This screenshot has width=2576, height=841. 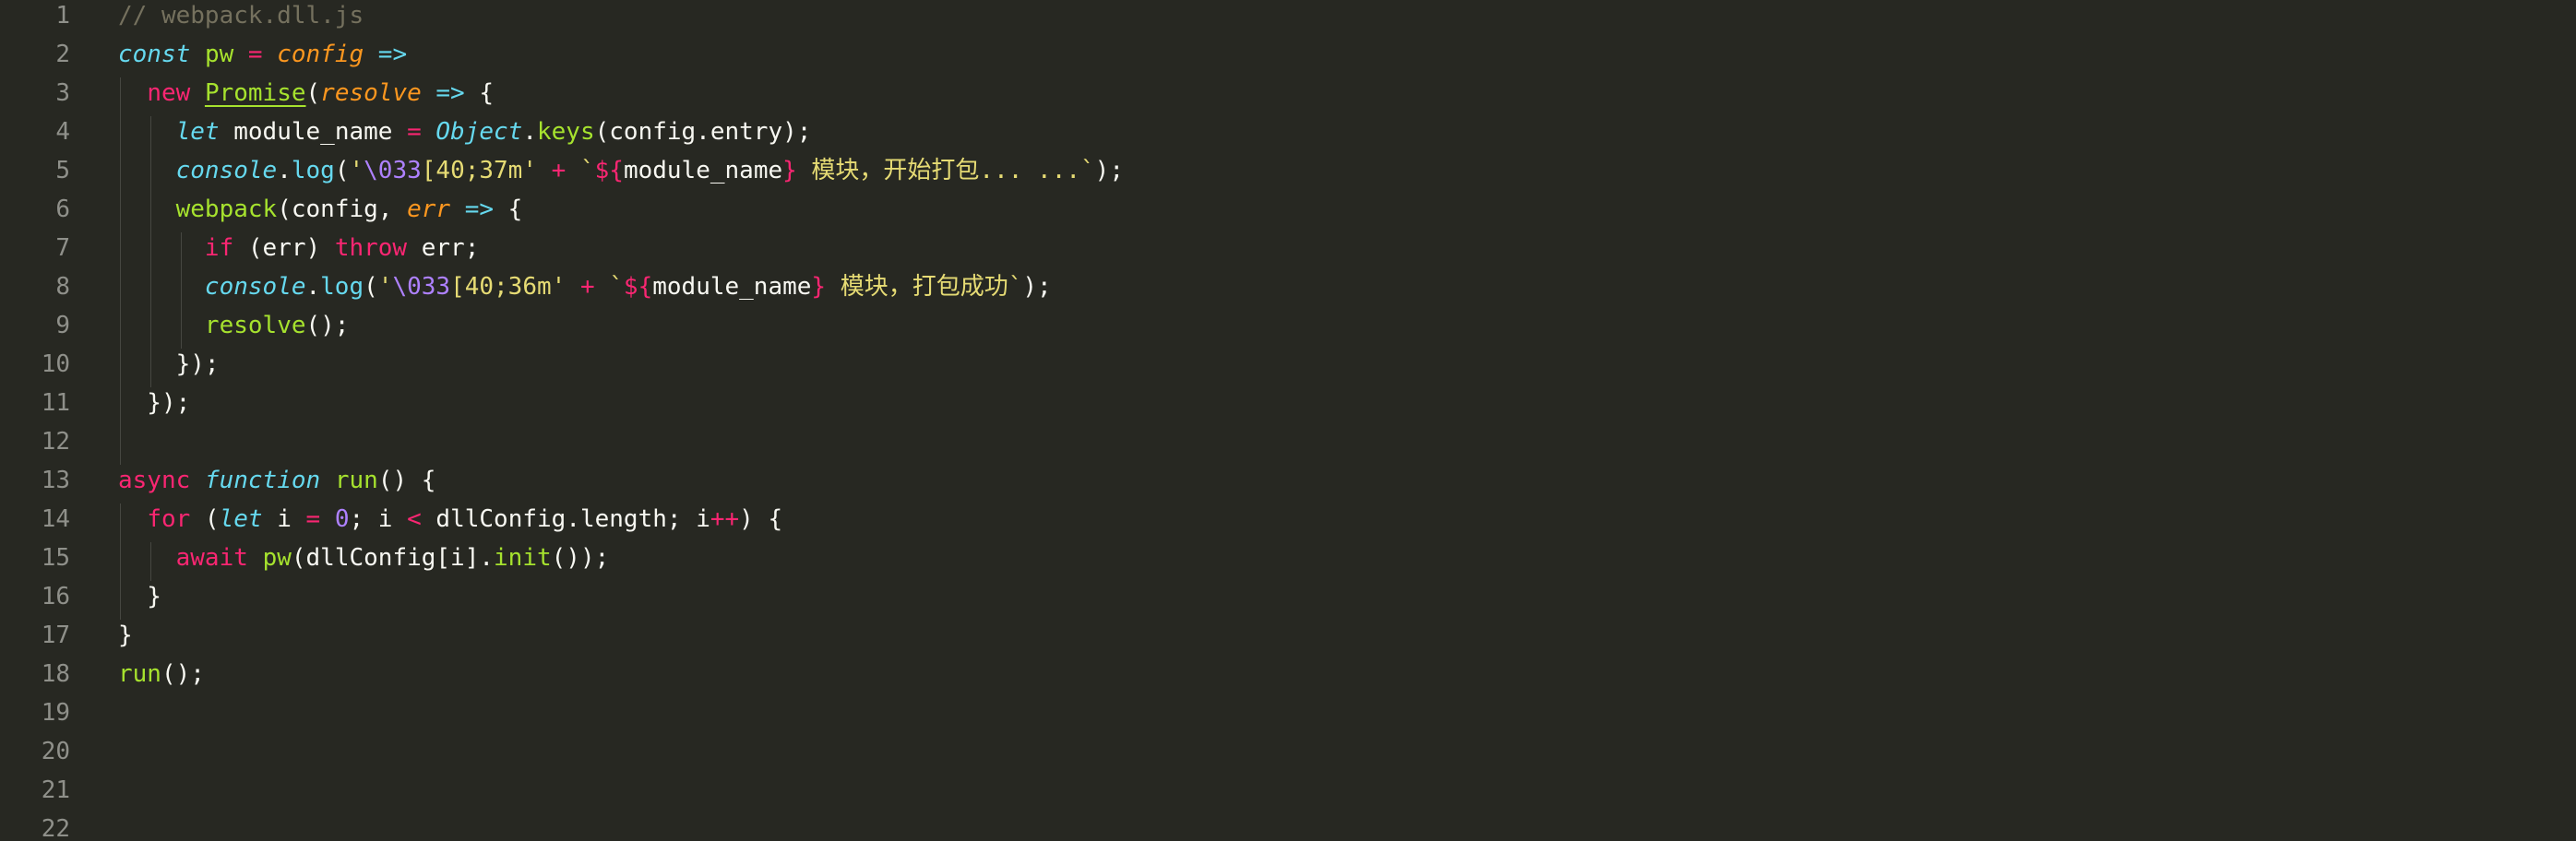 I want to click on code-token: await, so click(x=211, y=558).